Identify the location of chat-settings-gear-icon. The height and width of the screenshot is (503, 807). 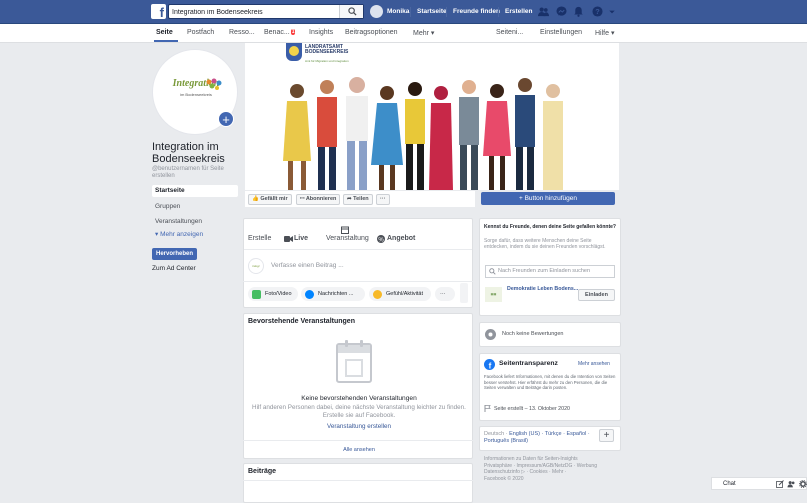
(803, 484).